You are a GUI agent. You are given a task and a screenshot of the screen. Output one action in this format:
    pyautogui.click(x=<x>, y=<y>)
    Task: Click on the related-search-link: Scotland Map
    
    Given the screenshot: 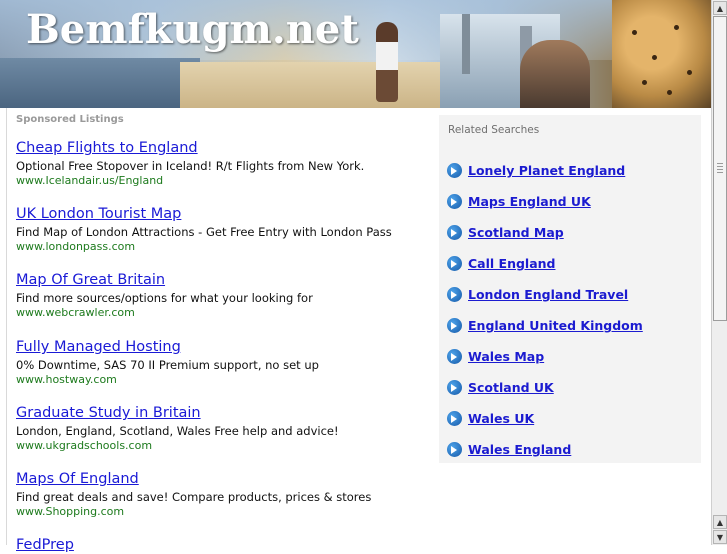 What is the action you would take?
    pyautogui.click(x=516, y=232)
    